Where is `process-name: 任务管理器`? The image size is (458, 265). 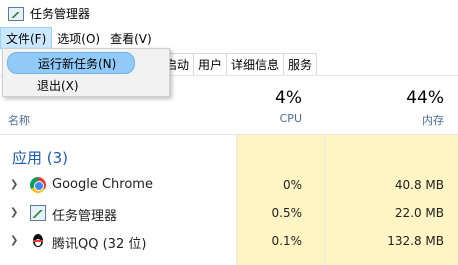
process-name: 任务管理器 is located at coordinates (85, 216).